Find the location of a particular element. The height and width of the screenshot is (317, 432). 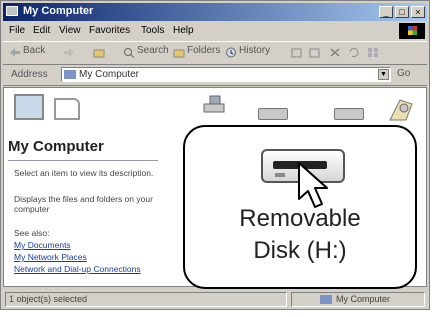

folder-icon is located at coordinates (179, 53).